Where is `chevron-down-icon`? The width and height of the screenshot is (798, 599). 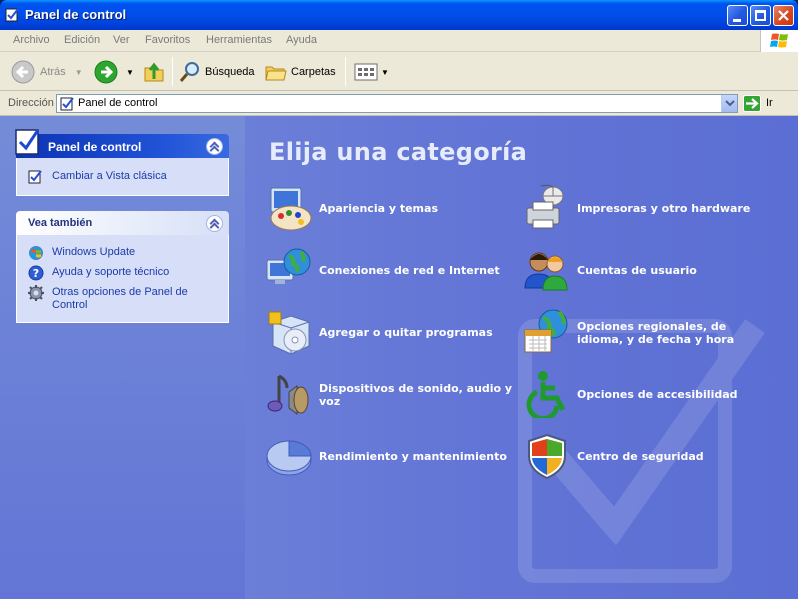 chevron-down-icon is located at coordinates (730, 103).